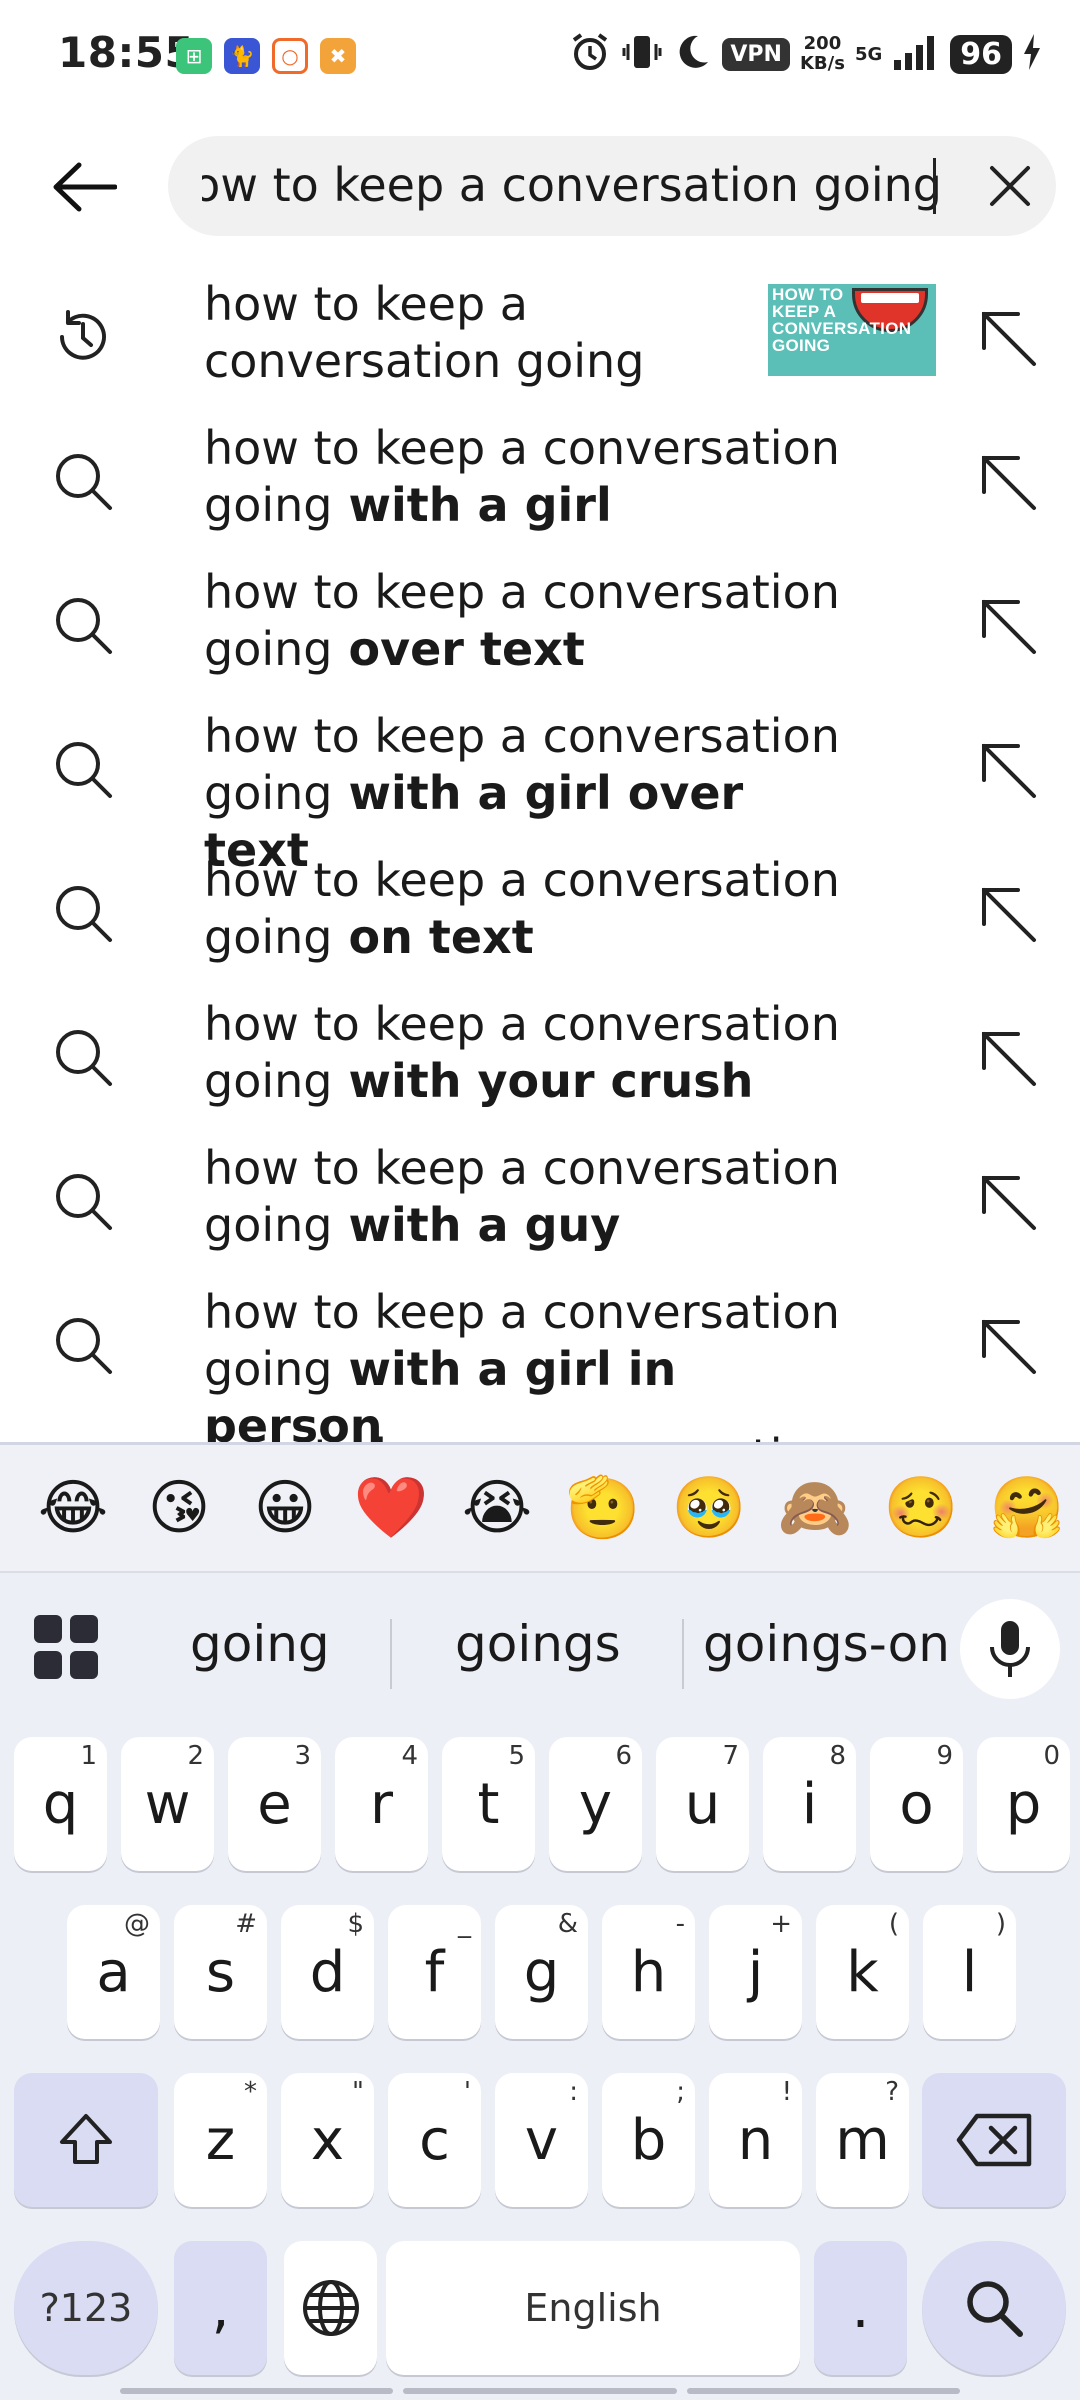  I want to click on key-y: y6, so click(595, 1804).